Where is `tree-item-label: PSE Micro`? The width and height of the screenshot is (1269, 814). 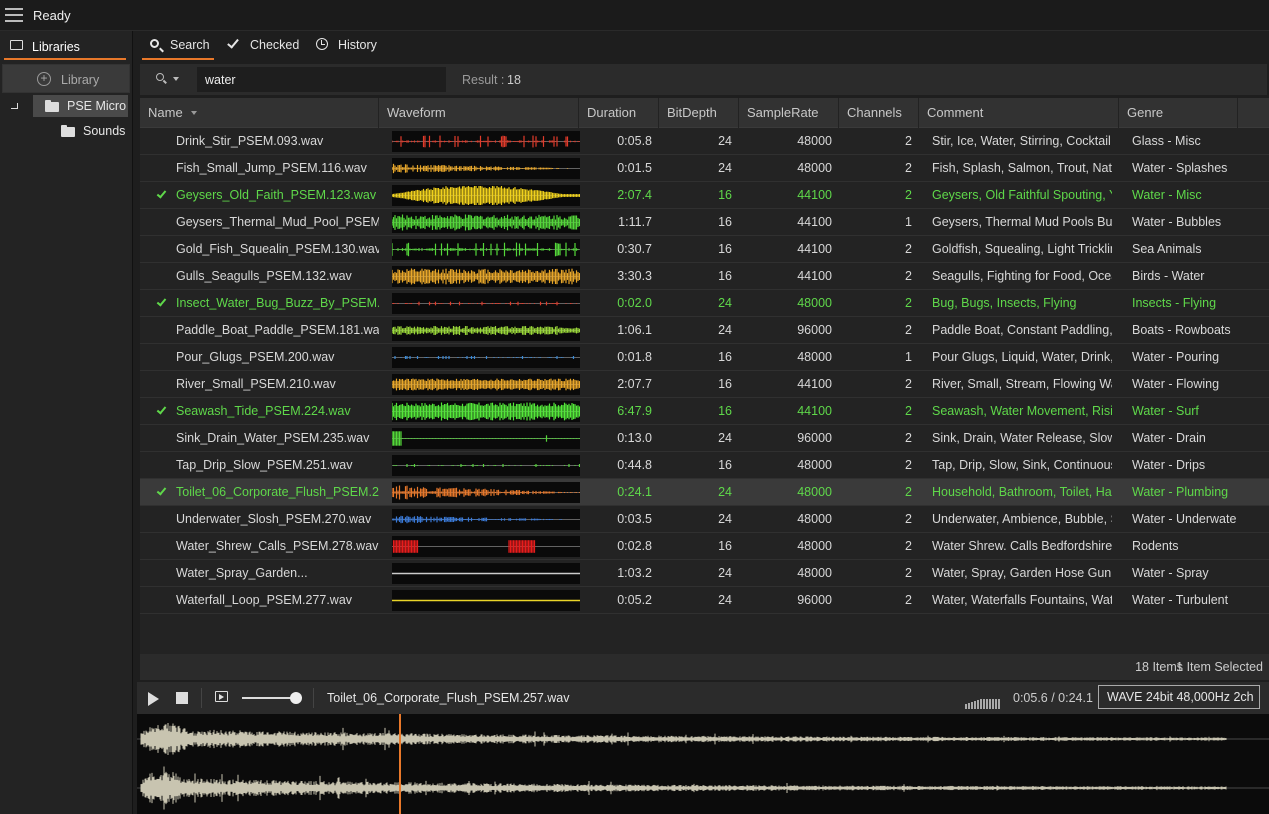
tree-item-label: PSE Micro is located at coordinates (97, 106).